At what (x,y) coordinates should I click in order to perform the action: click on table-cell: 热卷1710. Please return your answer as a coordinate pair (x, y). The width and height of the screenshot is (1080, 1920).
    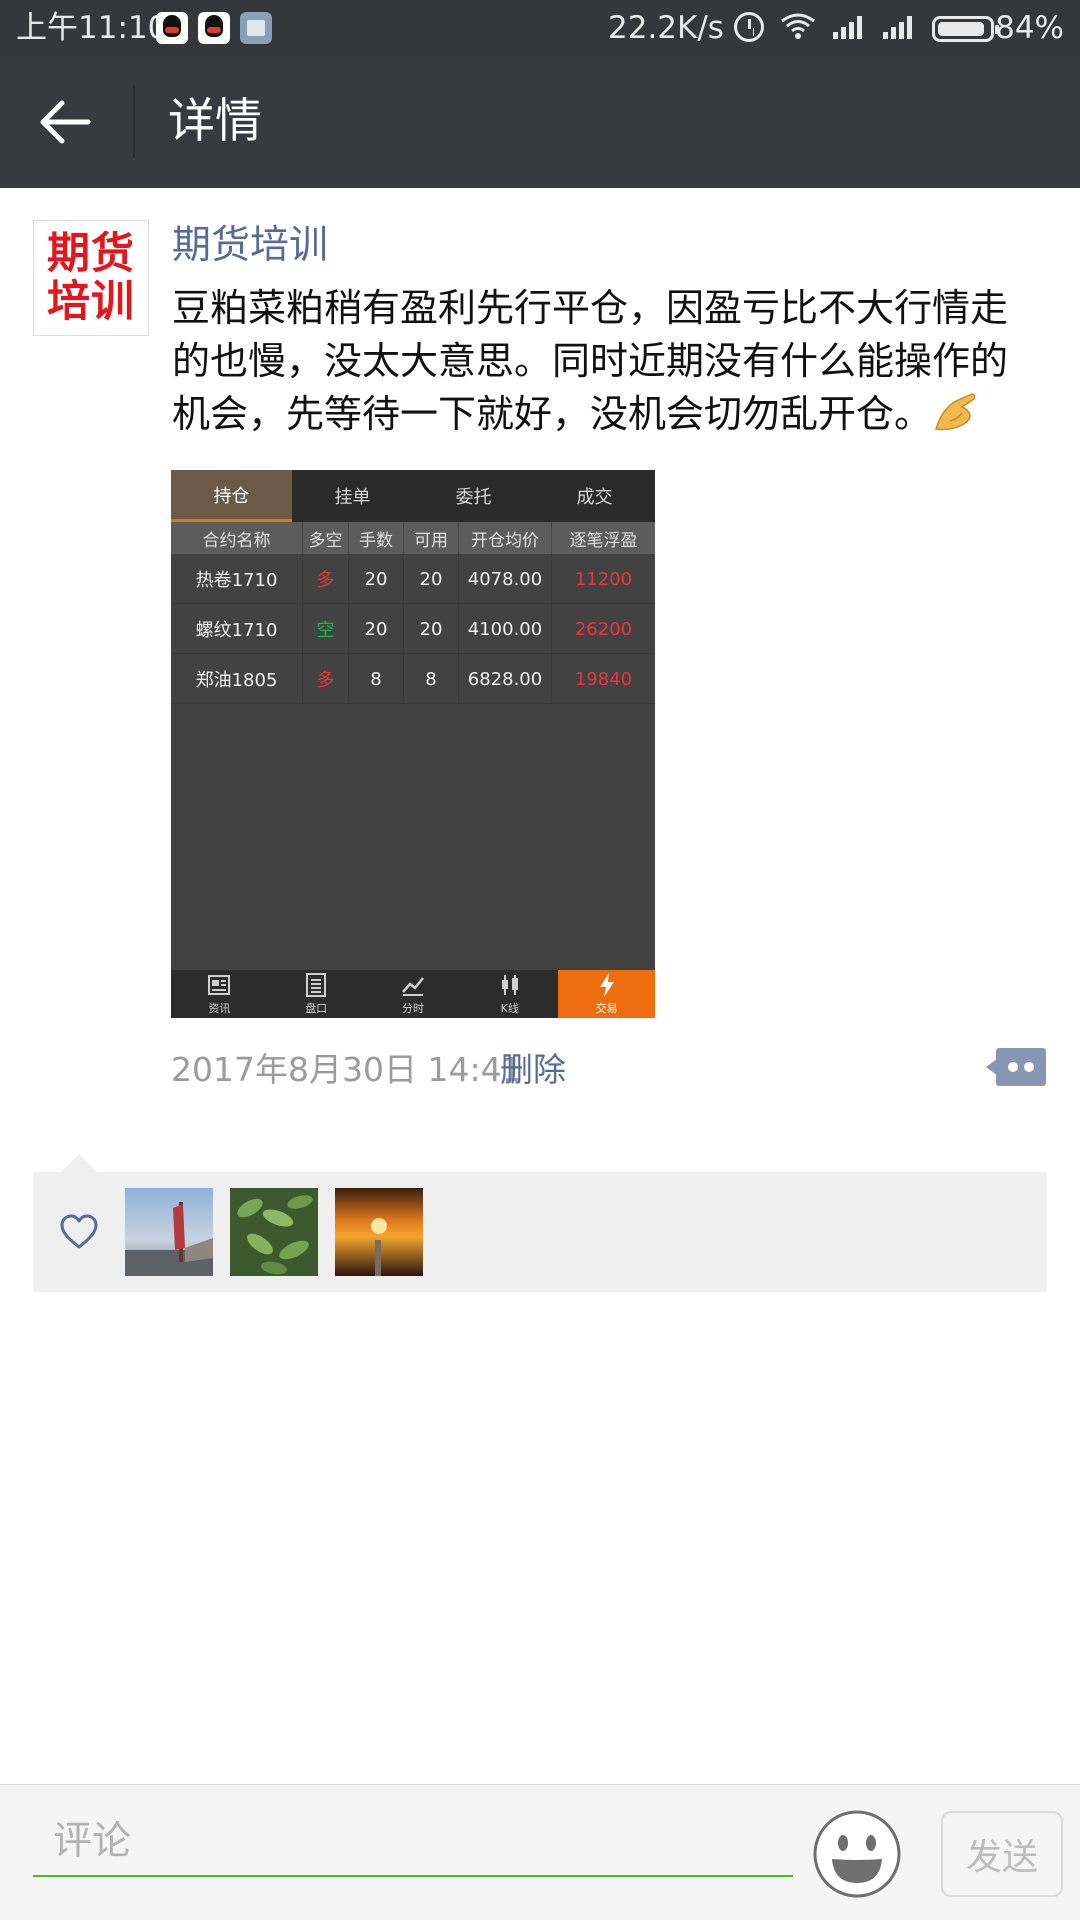
    Looking at the image, I should click on (237, 579).